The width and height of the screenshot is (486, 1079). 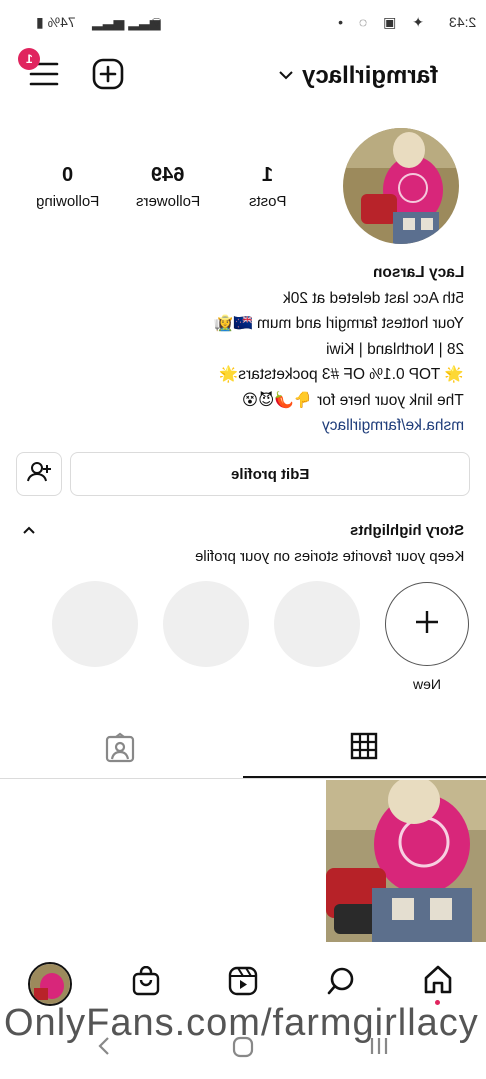 What do you see at coordinates (108, 74) in the screenshot?
I see `create-post-icon` at bounding box center [108, 74].